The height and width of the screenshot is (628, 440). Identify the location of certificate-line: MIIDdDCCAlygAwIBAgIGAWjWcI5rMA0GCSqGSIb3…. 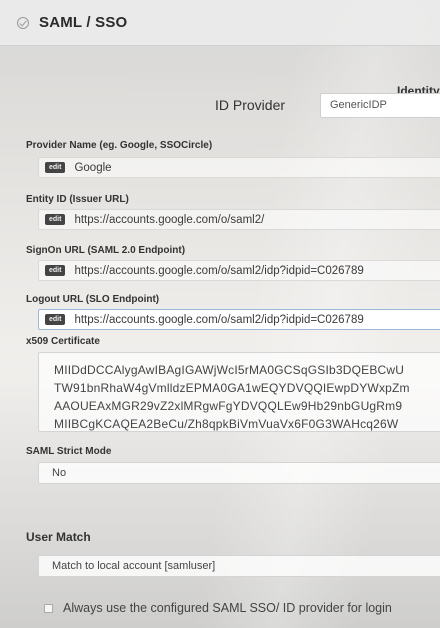
(229, 370).